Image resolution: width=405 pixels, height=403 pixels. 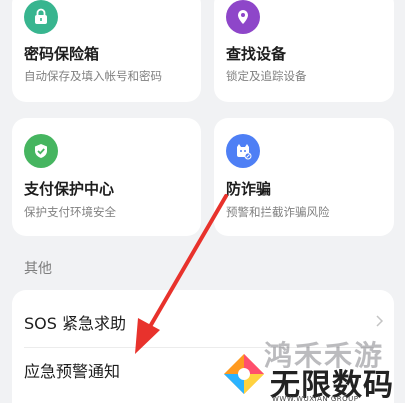 I want to click on watermark-sub-text: WWW.WUXIAN GROUP, so click(x=315, y=399).